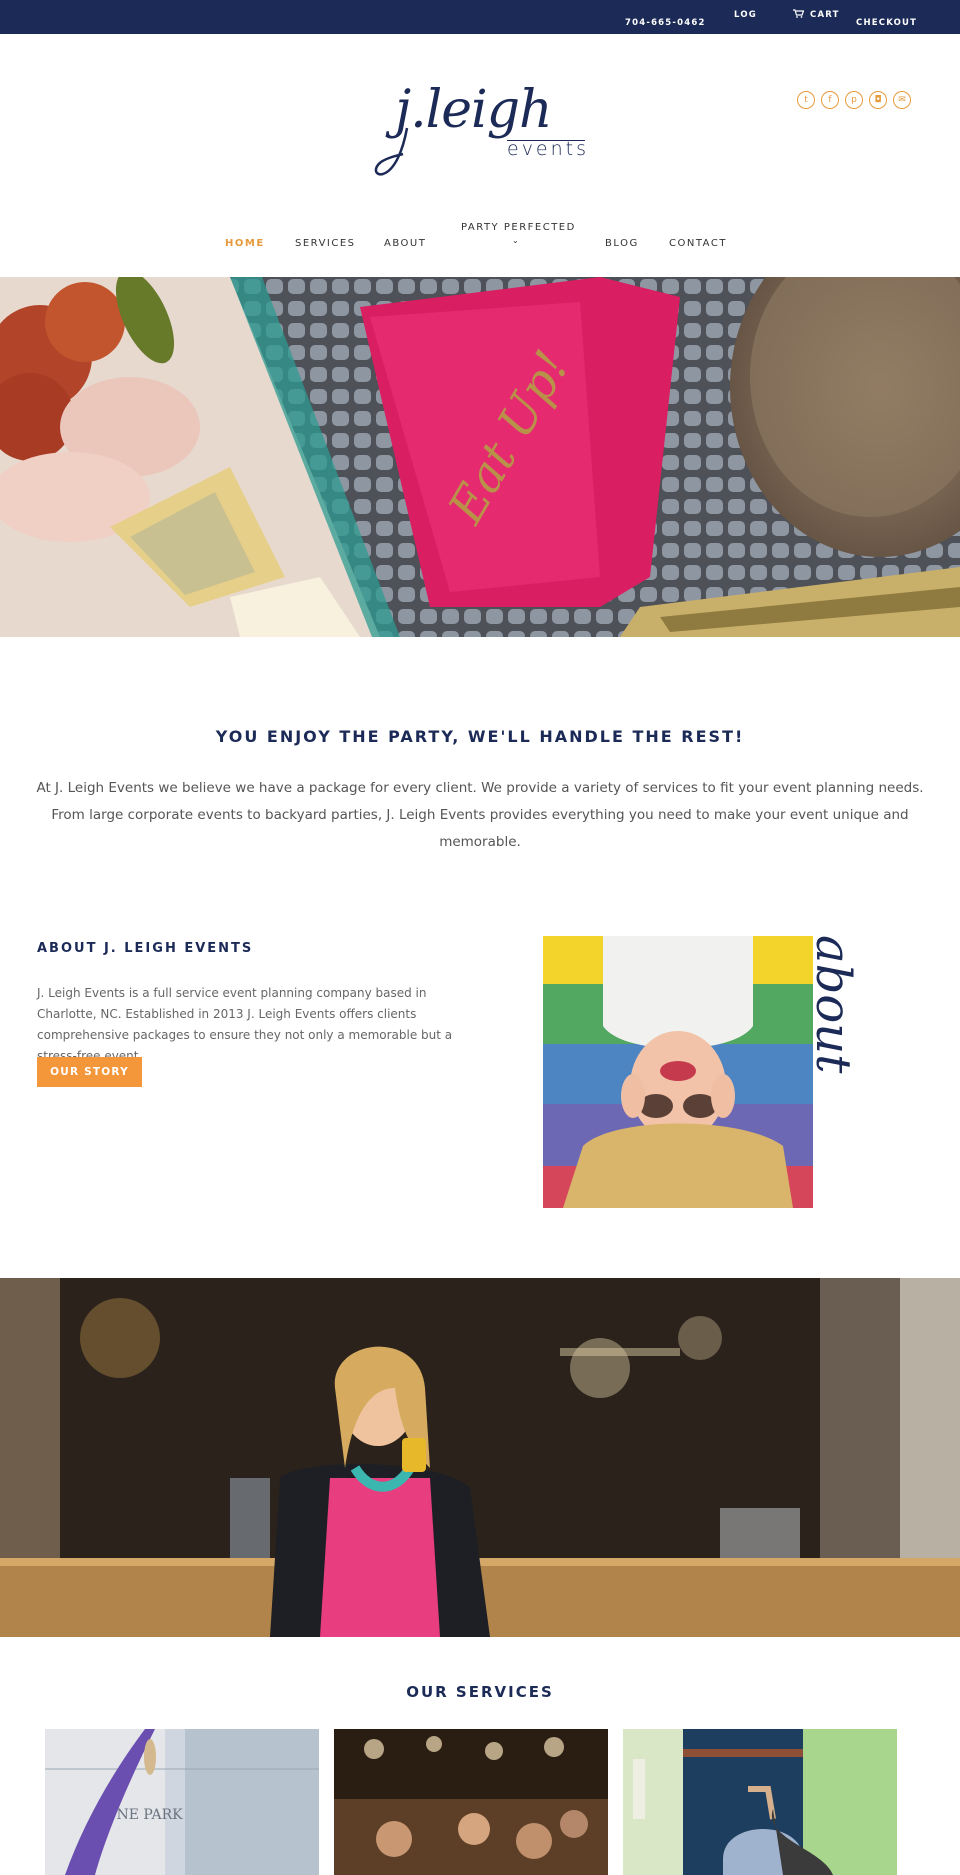 This screenshot has width=960, height=1875. Describe the element at coordinates (665, 23) in the screenshot. I see `phone-number: 704-665-0462` at that location.